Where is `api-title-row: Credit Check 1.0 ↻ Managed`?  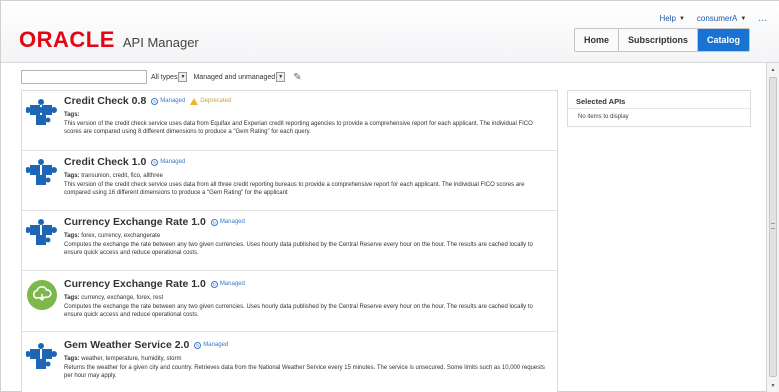 api-title-row: Credit Check 1.0 ↻ Managed is located at coordinates (124, 162).